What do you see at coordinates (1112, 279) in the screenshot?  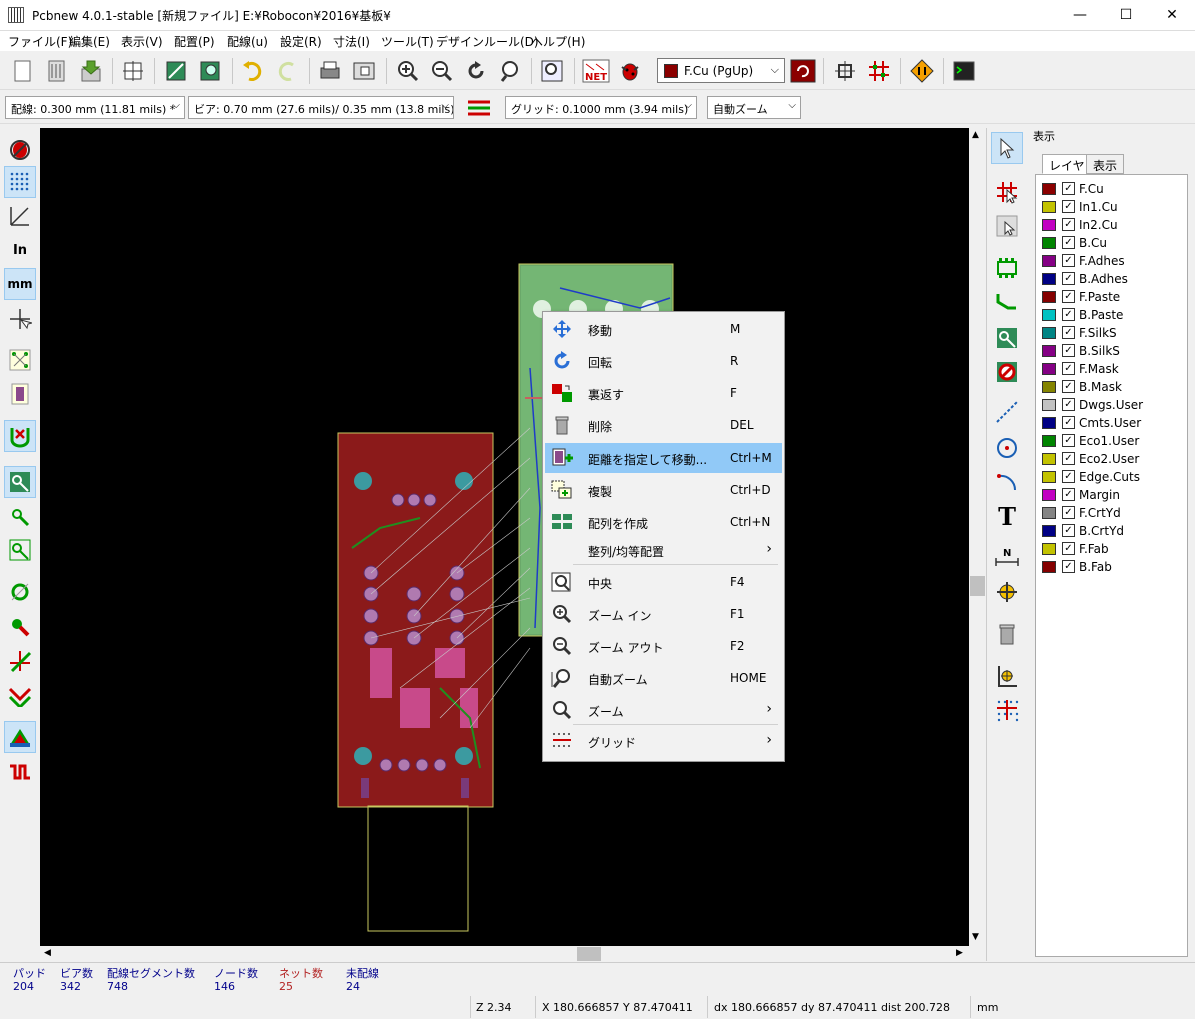 I see `layer-row: ✓ B.Adhes` at bounding box center [1112, 279].